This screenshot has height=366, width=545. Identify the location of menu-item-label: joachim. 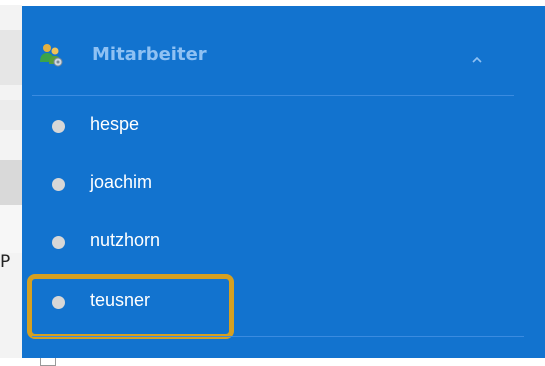
(121, 182).